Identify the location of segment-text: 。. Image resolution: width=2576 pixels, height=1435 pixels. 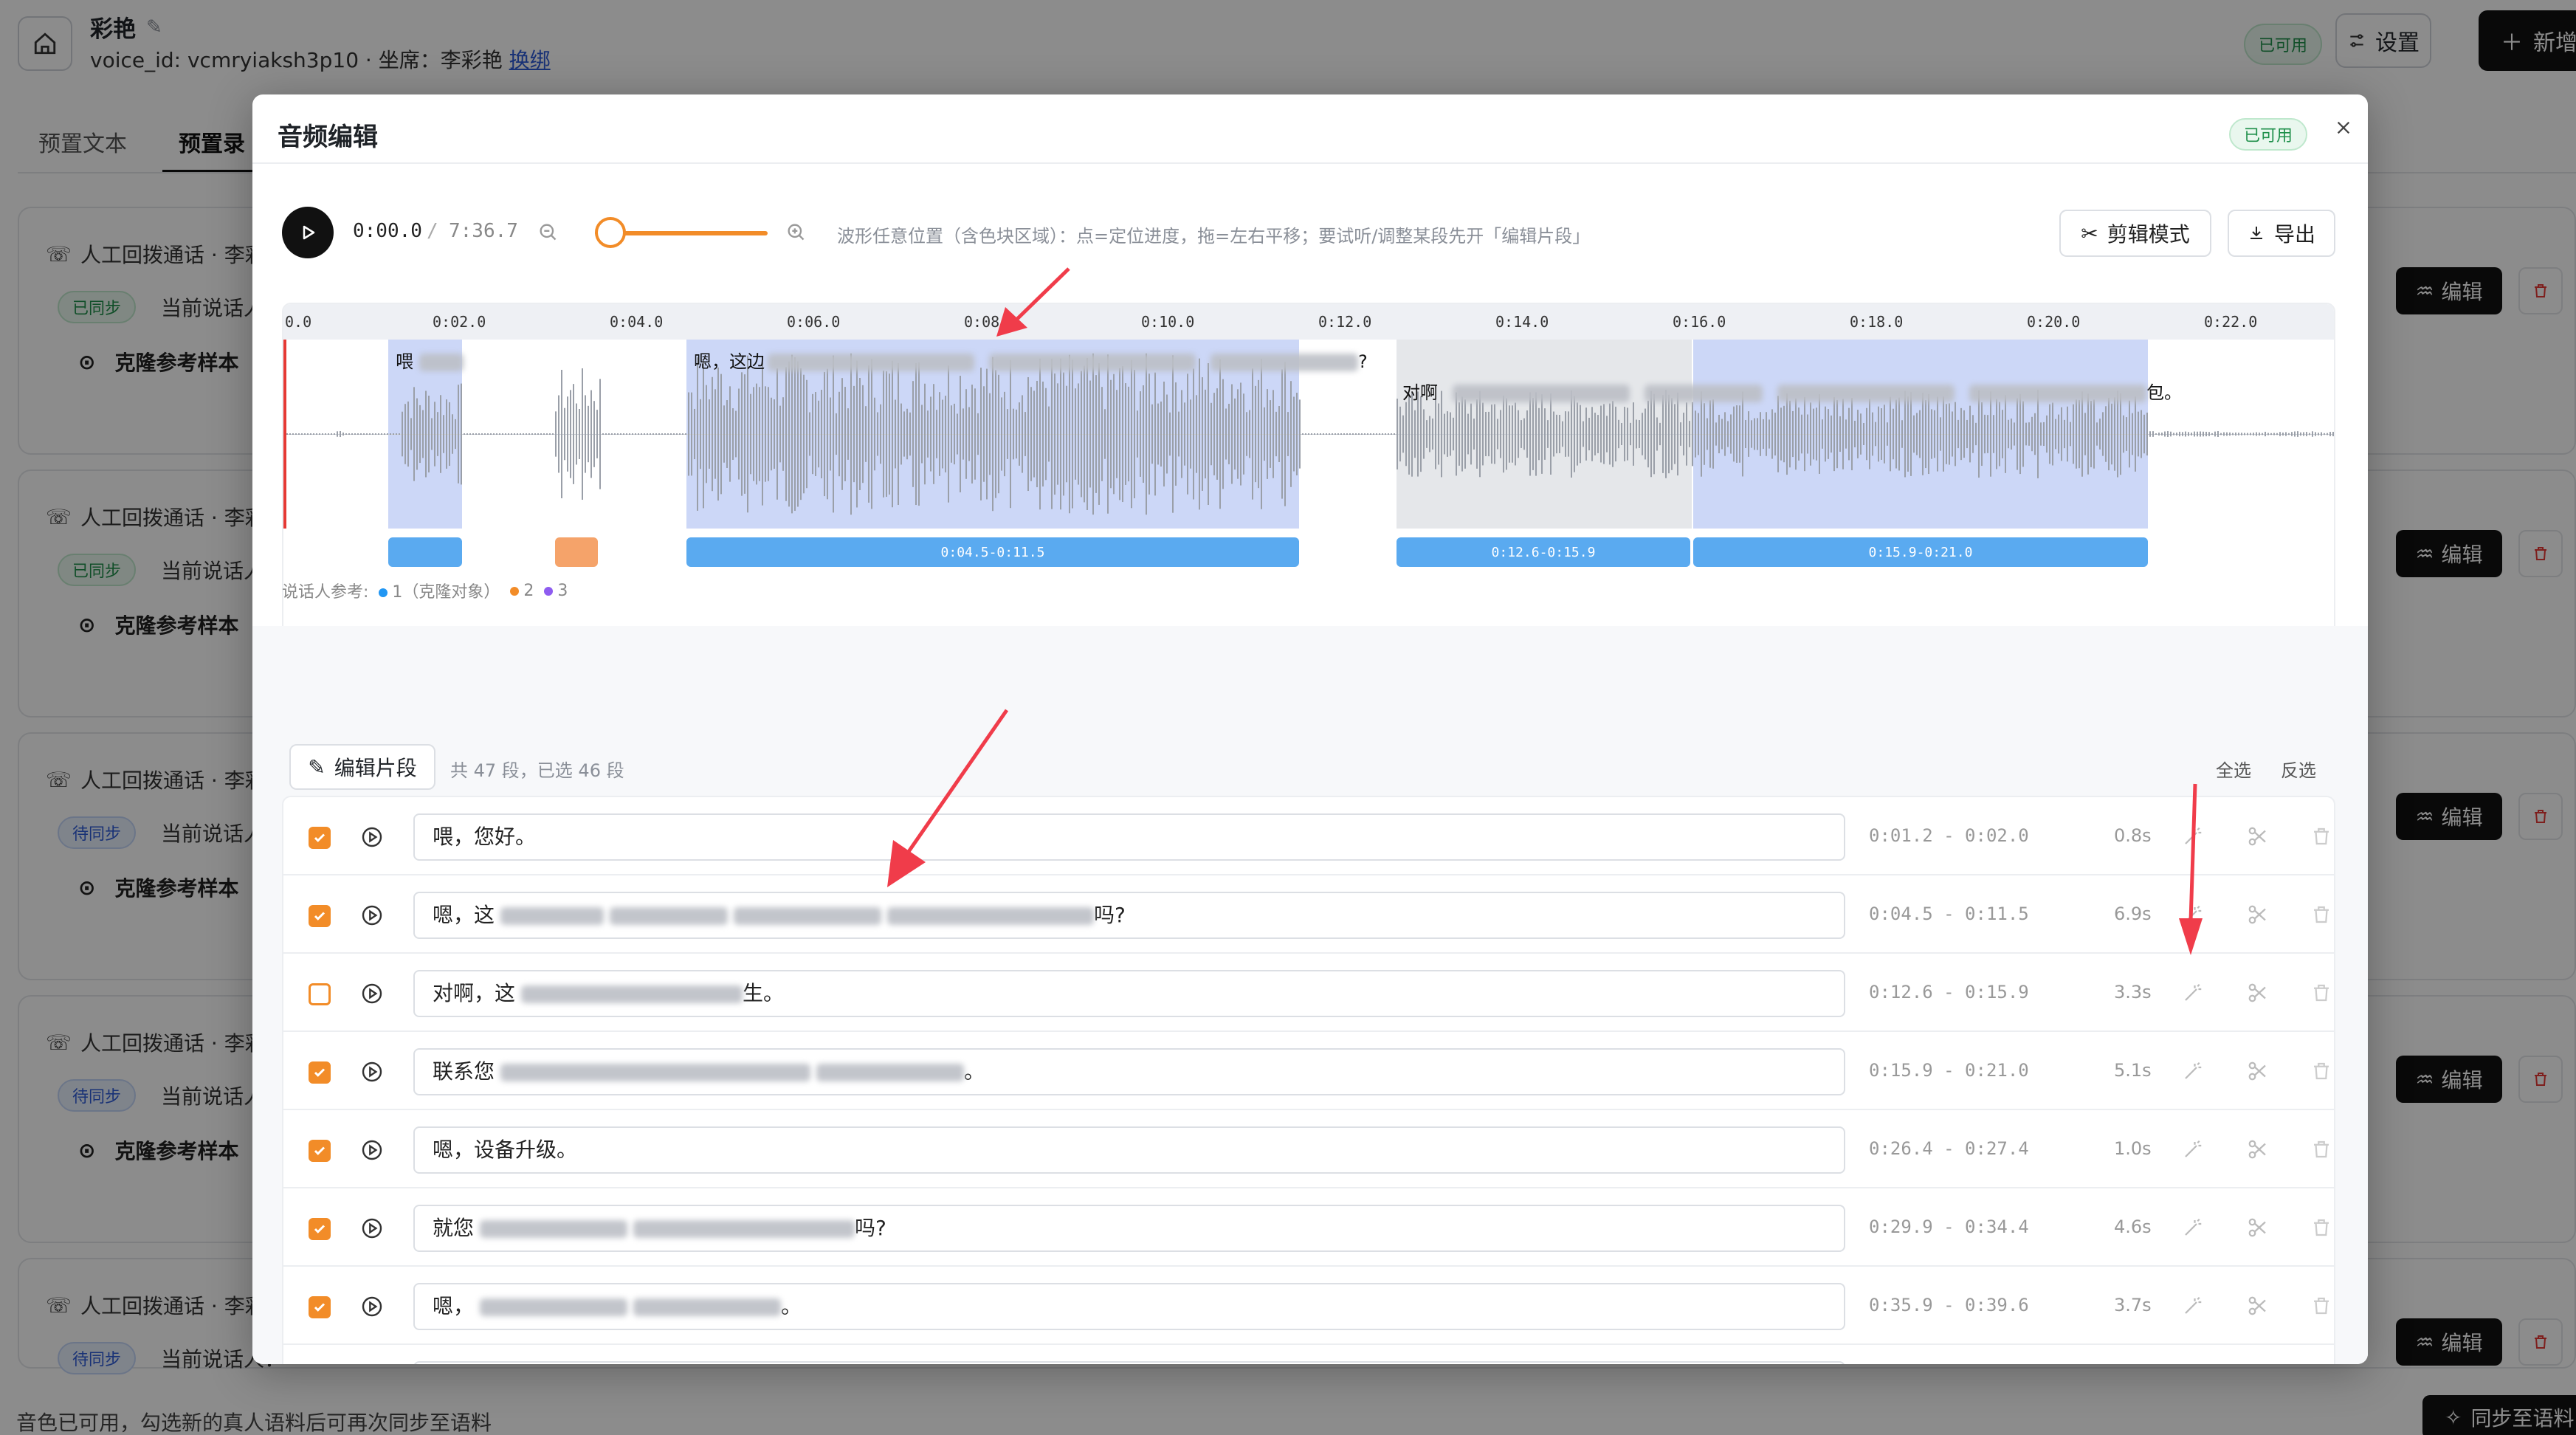
(975, 1071).